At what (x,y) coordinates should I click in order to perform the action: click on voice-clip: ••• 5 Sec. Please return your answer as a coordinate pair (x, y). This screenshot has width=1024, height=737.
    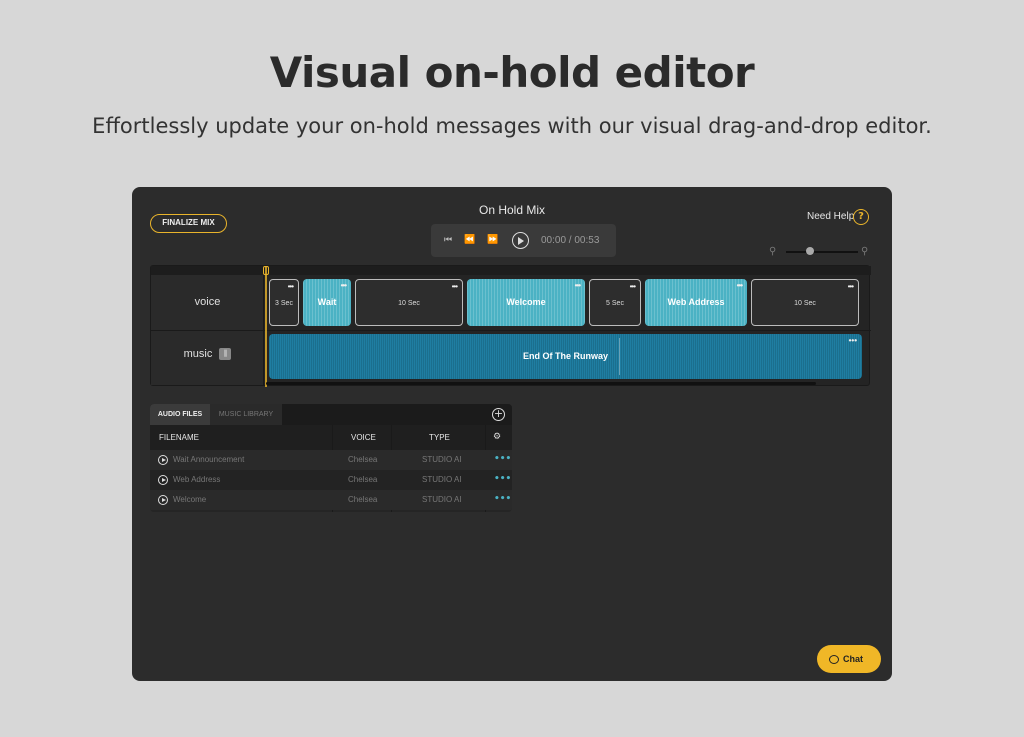
    Looking at the image, I should click on (615, 302).